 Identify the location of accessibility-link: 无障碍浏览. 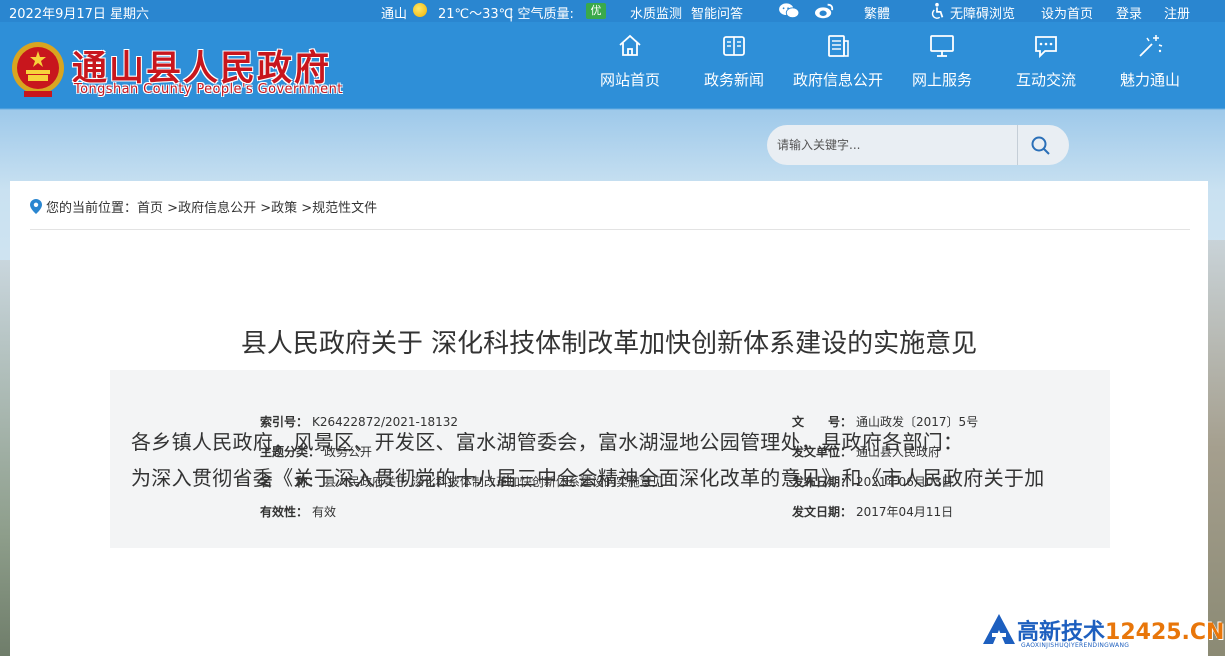
(982, 12).